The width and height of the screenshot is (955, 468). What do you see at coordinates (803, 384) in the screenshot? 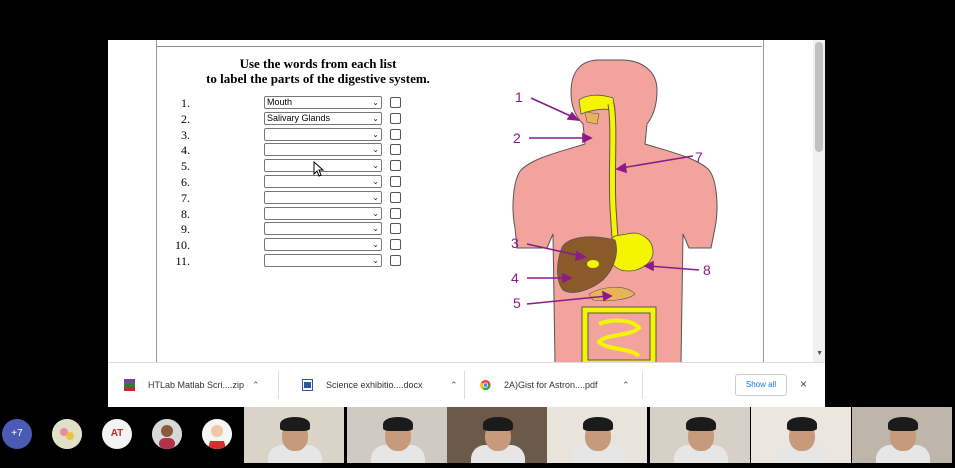
I see `close-shelf-icon: ×` at bounding box center [803, 384].